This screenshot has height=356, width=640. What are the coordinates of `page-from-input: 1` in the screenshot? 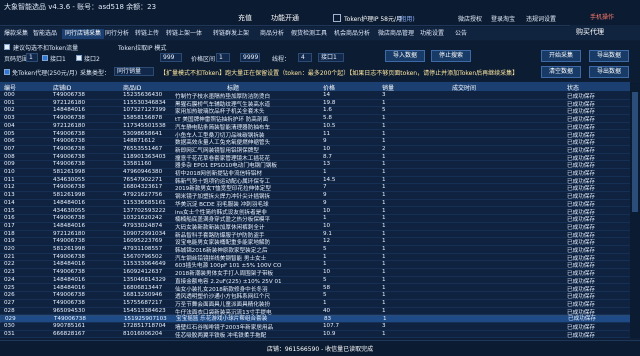 It's located at (32, 57).